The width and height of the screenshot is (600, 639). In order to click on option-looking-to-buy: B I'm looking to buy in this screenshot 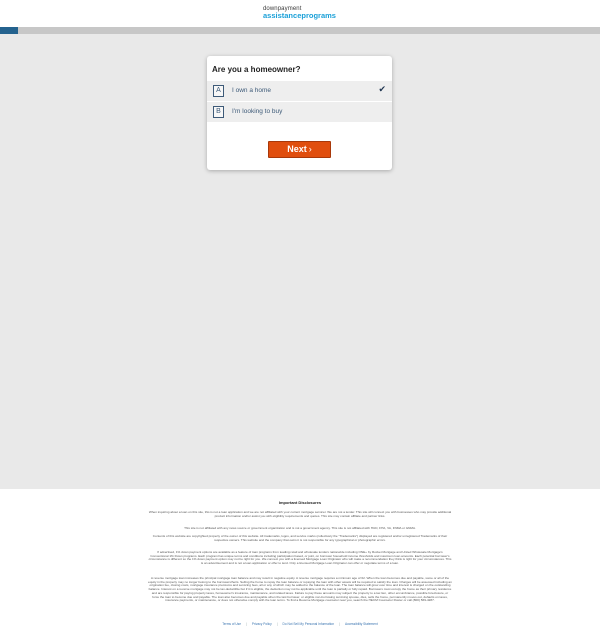, I will do `click(299, 112)`.